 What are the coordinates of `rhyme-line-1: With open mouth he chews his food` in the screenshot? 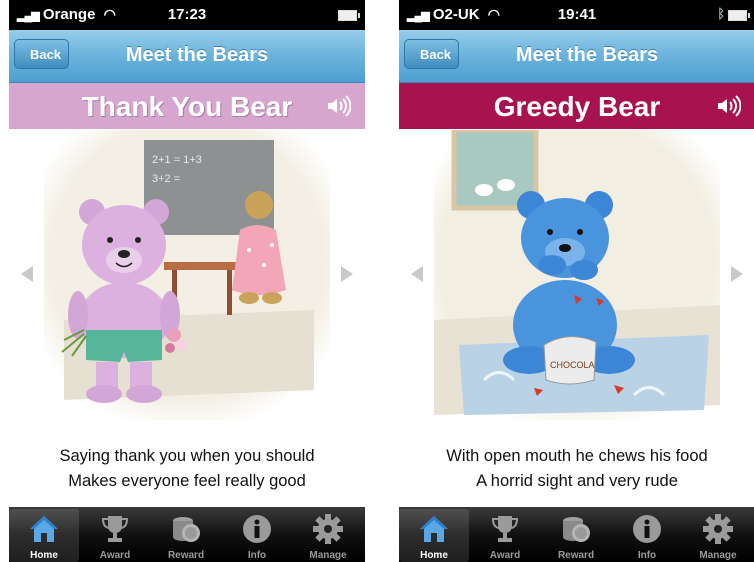 It's located at (577, 456).